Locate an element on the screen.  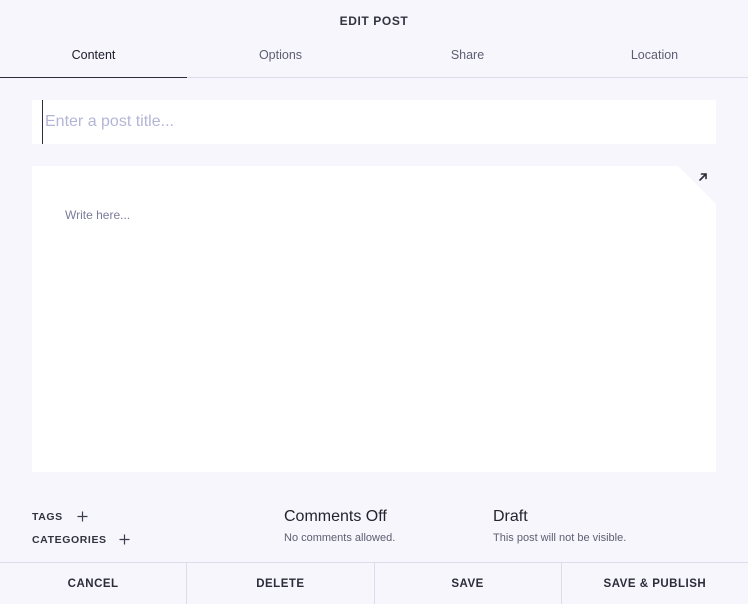
tab-location: Location is located at coordinates (654, 56).